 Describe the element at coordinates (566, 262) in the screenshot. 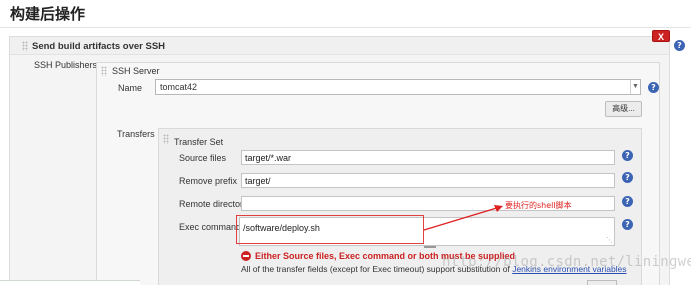

I see `watermark: http://blog.csdn.net/liningwei168` at that location.